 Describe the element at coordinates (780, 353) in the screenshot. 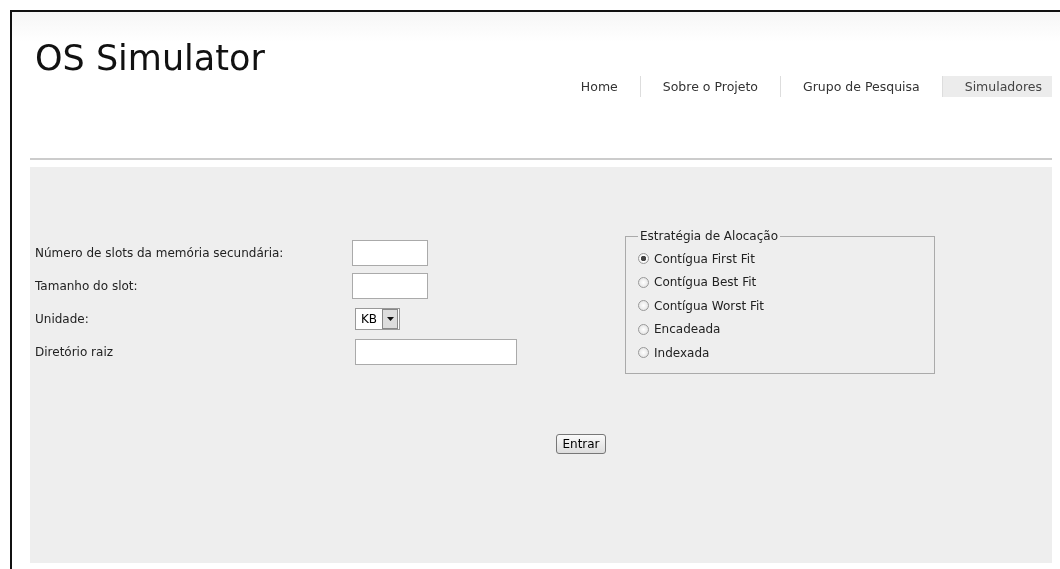

I see `radio-option: Indexada` at that location.